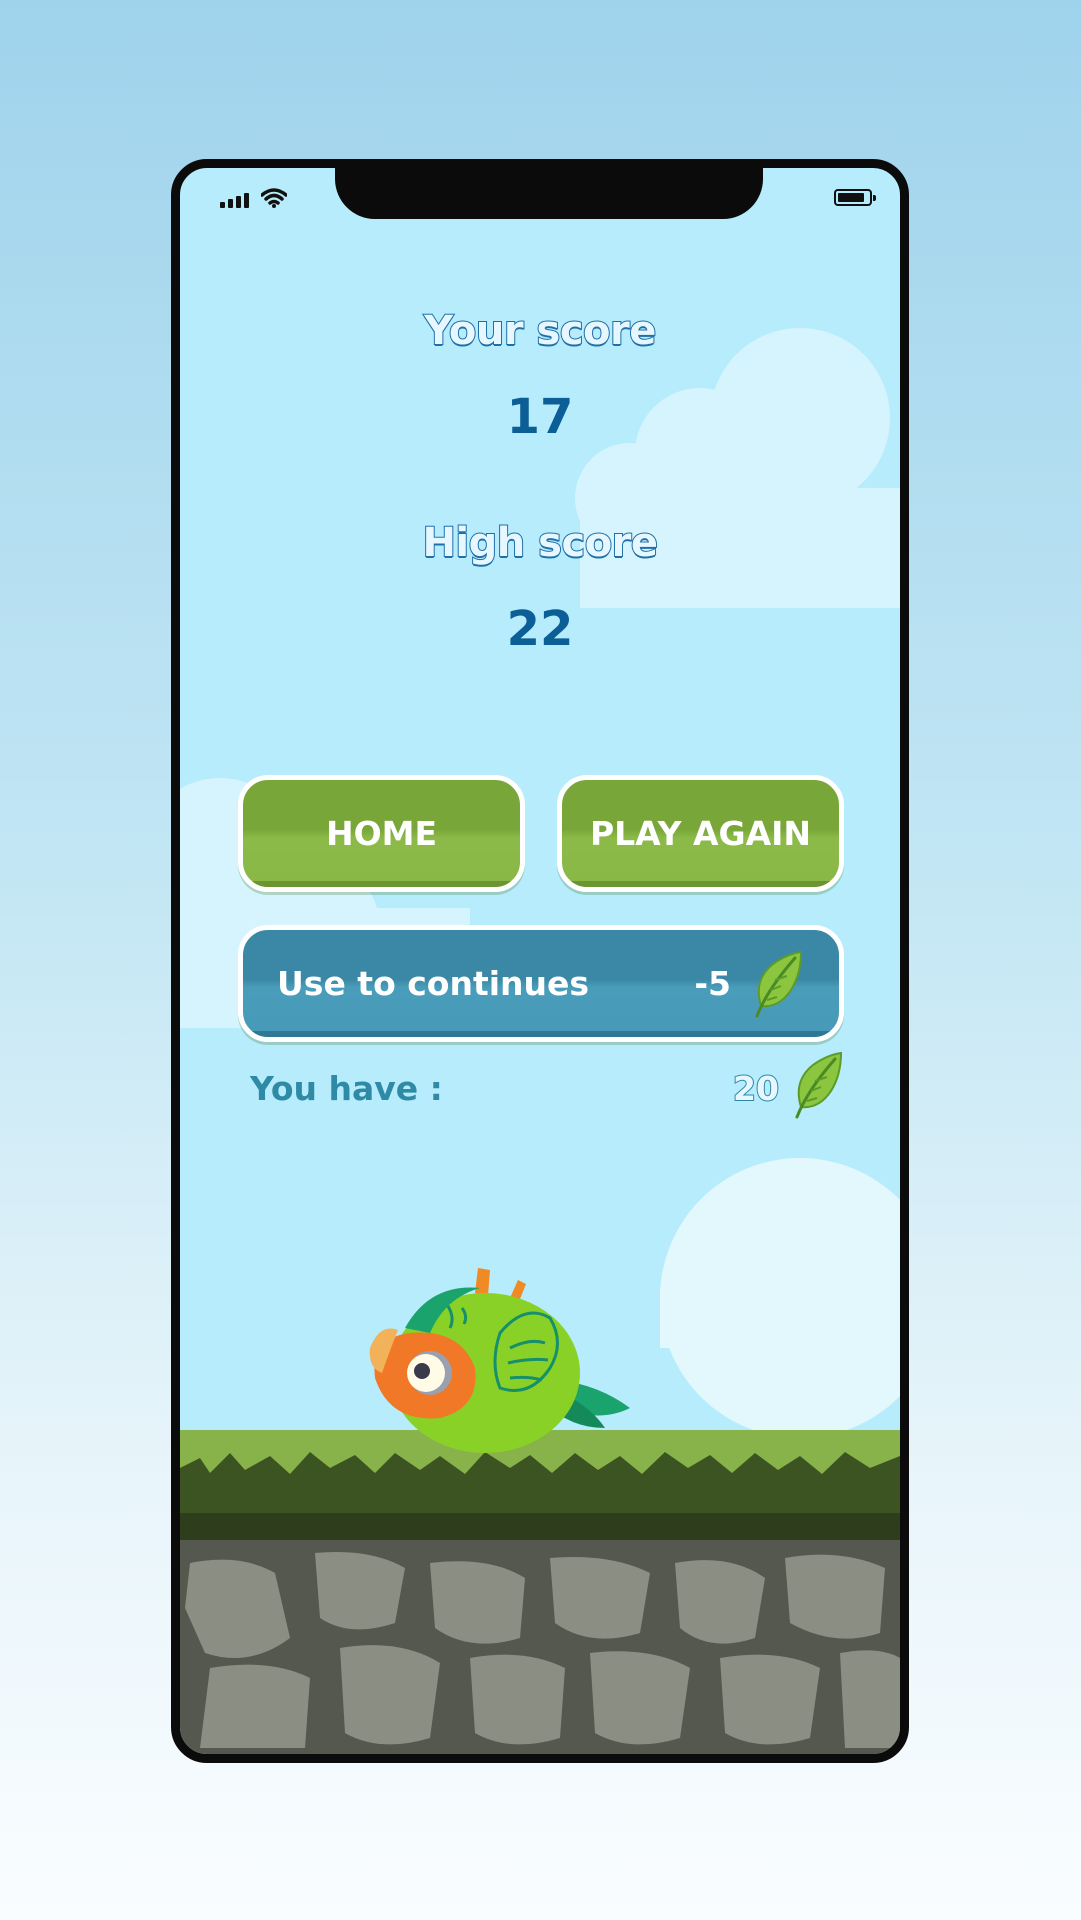 The height and width of the screenshot is (1920, 1081). I want to click on cloud-bottom-right, so click(780, 1298).